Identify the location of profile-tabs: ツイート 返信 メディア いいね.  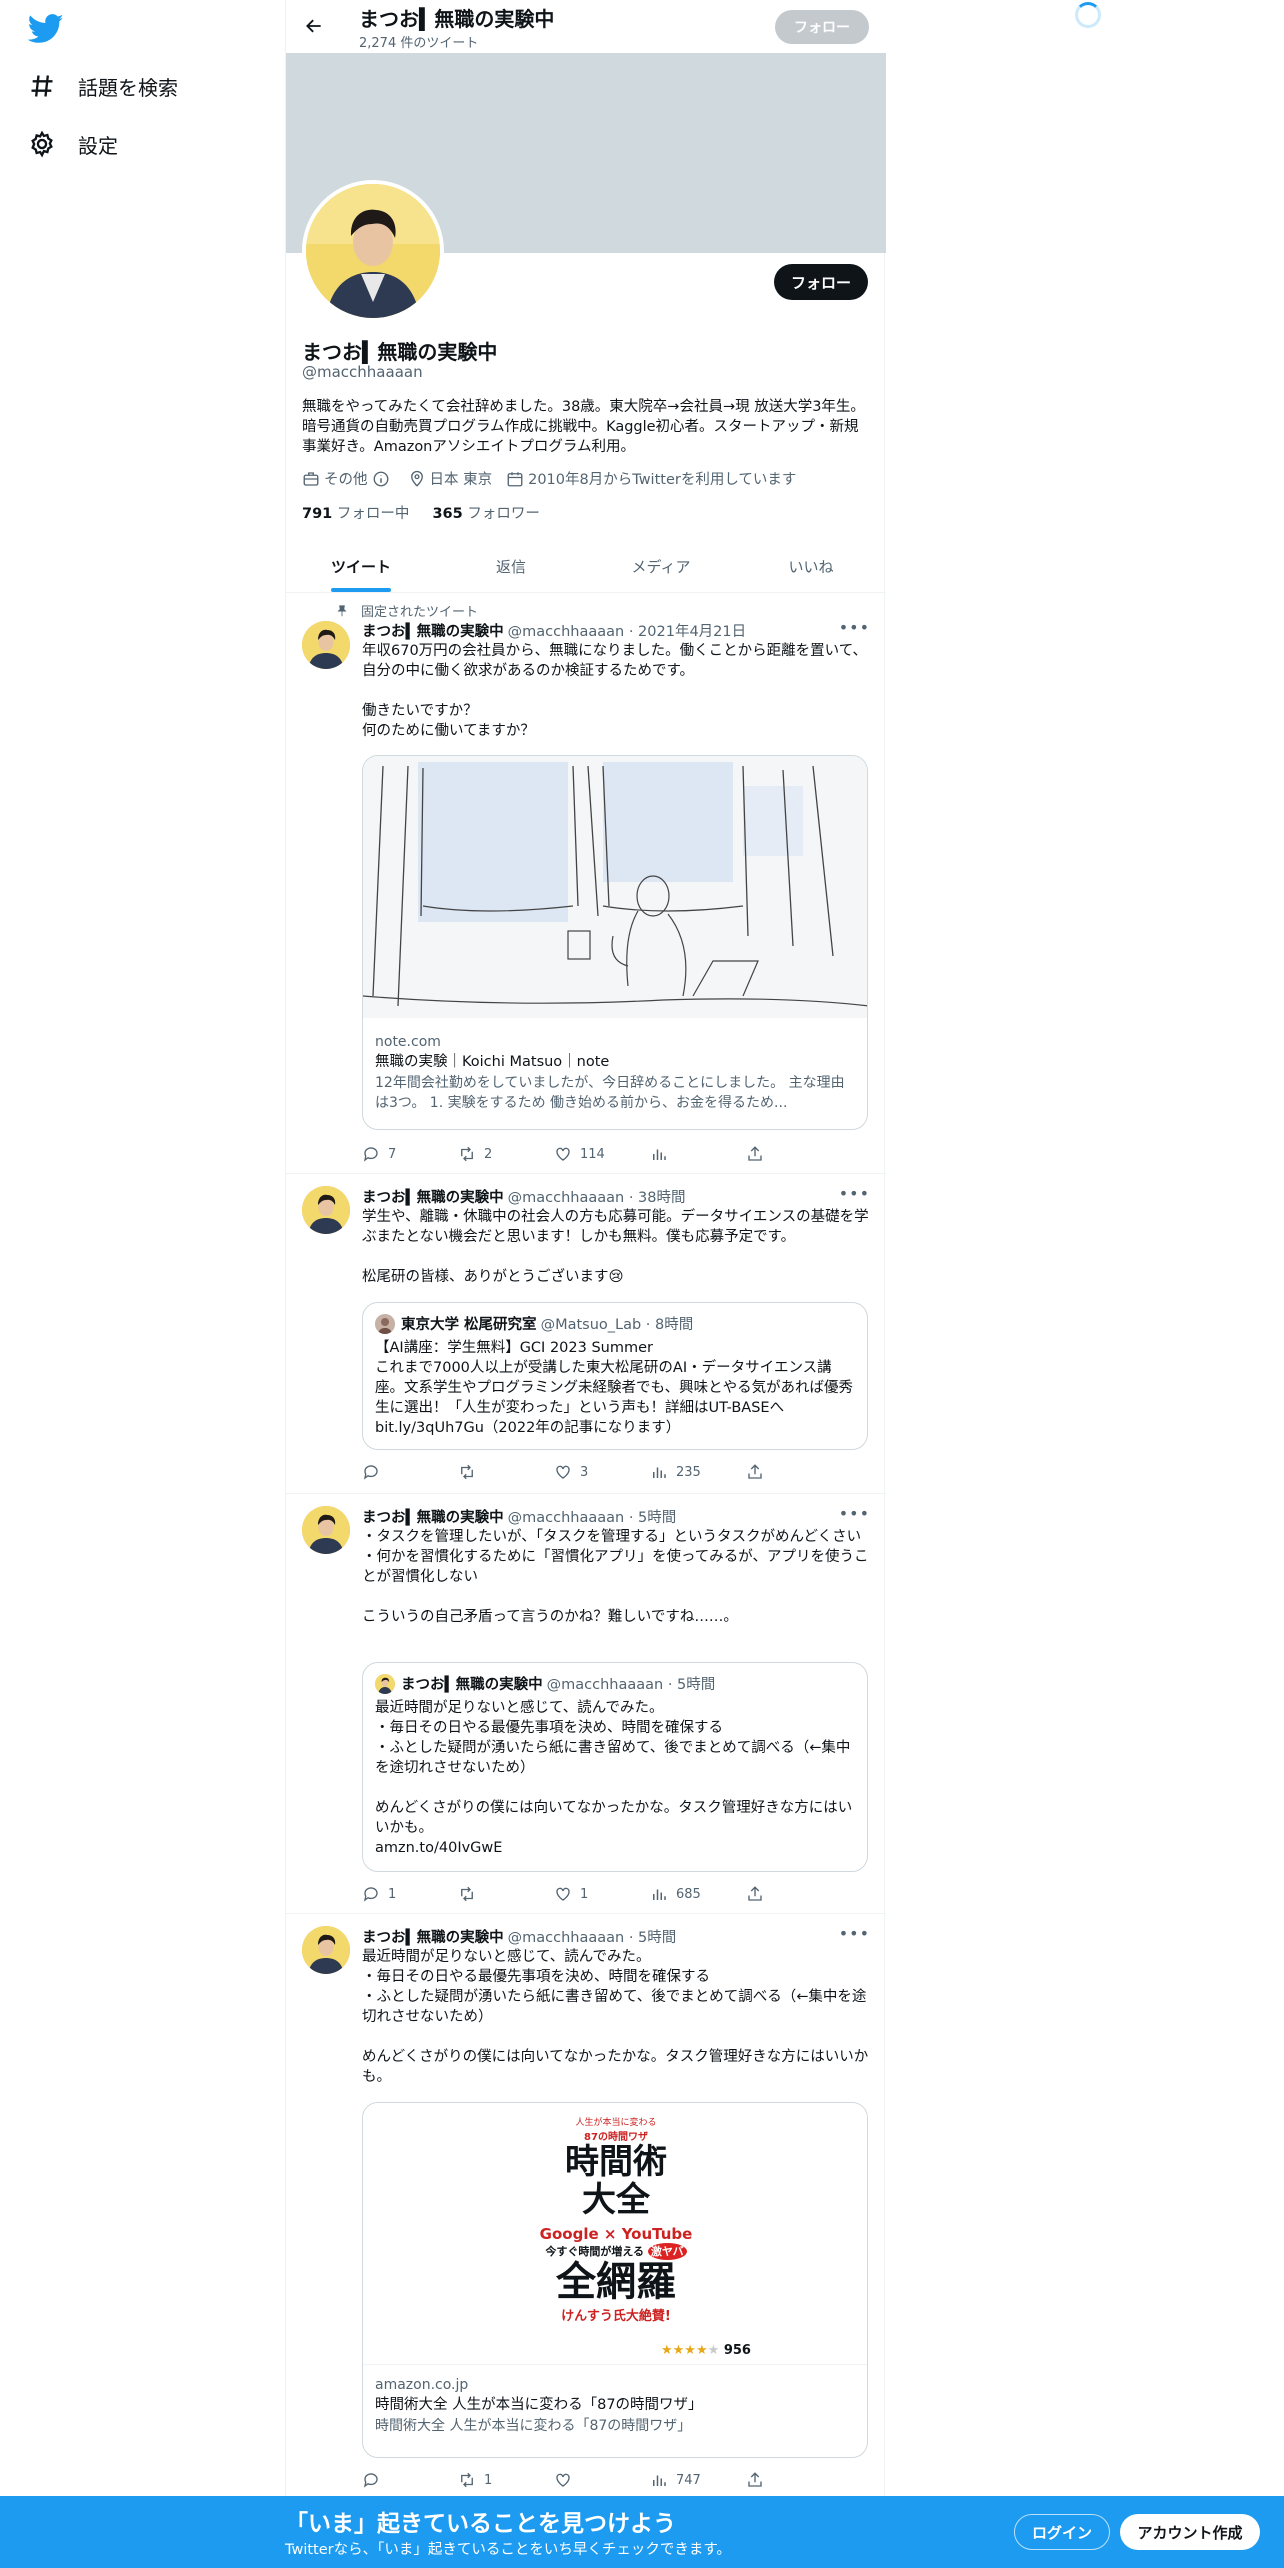
(586, 566).